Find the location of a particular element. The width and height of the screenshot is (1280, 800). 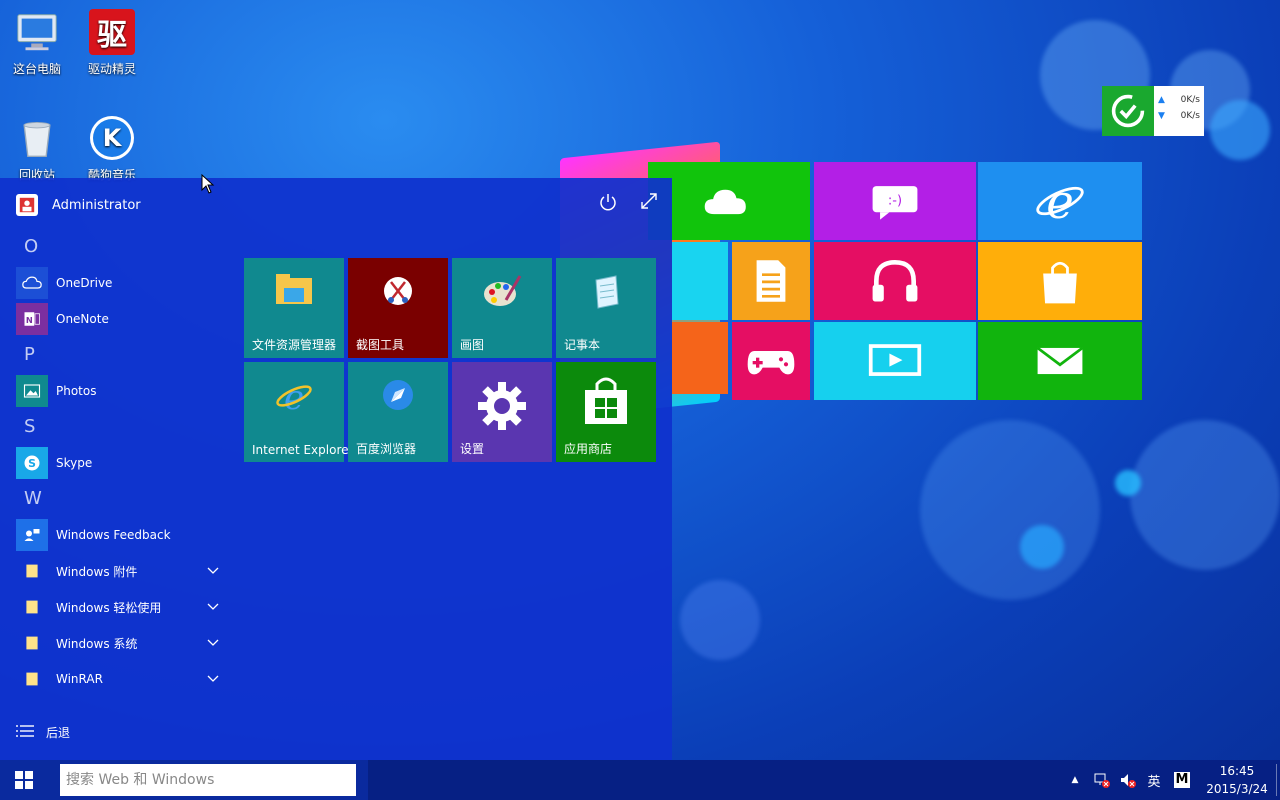

tile-internet-explorer: e Internet Explore is located at coordinates (296, 412).